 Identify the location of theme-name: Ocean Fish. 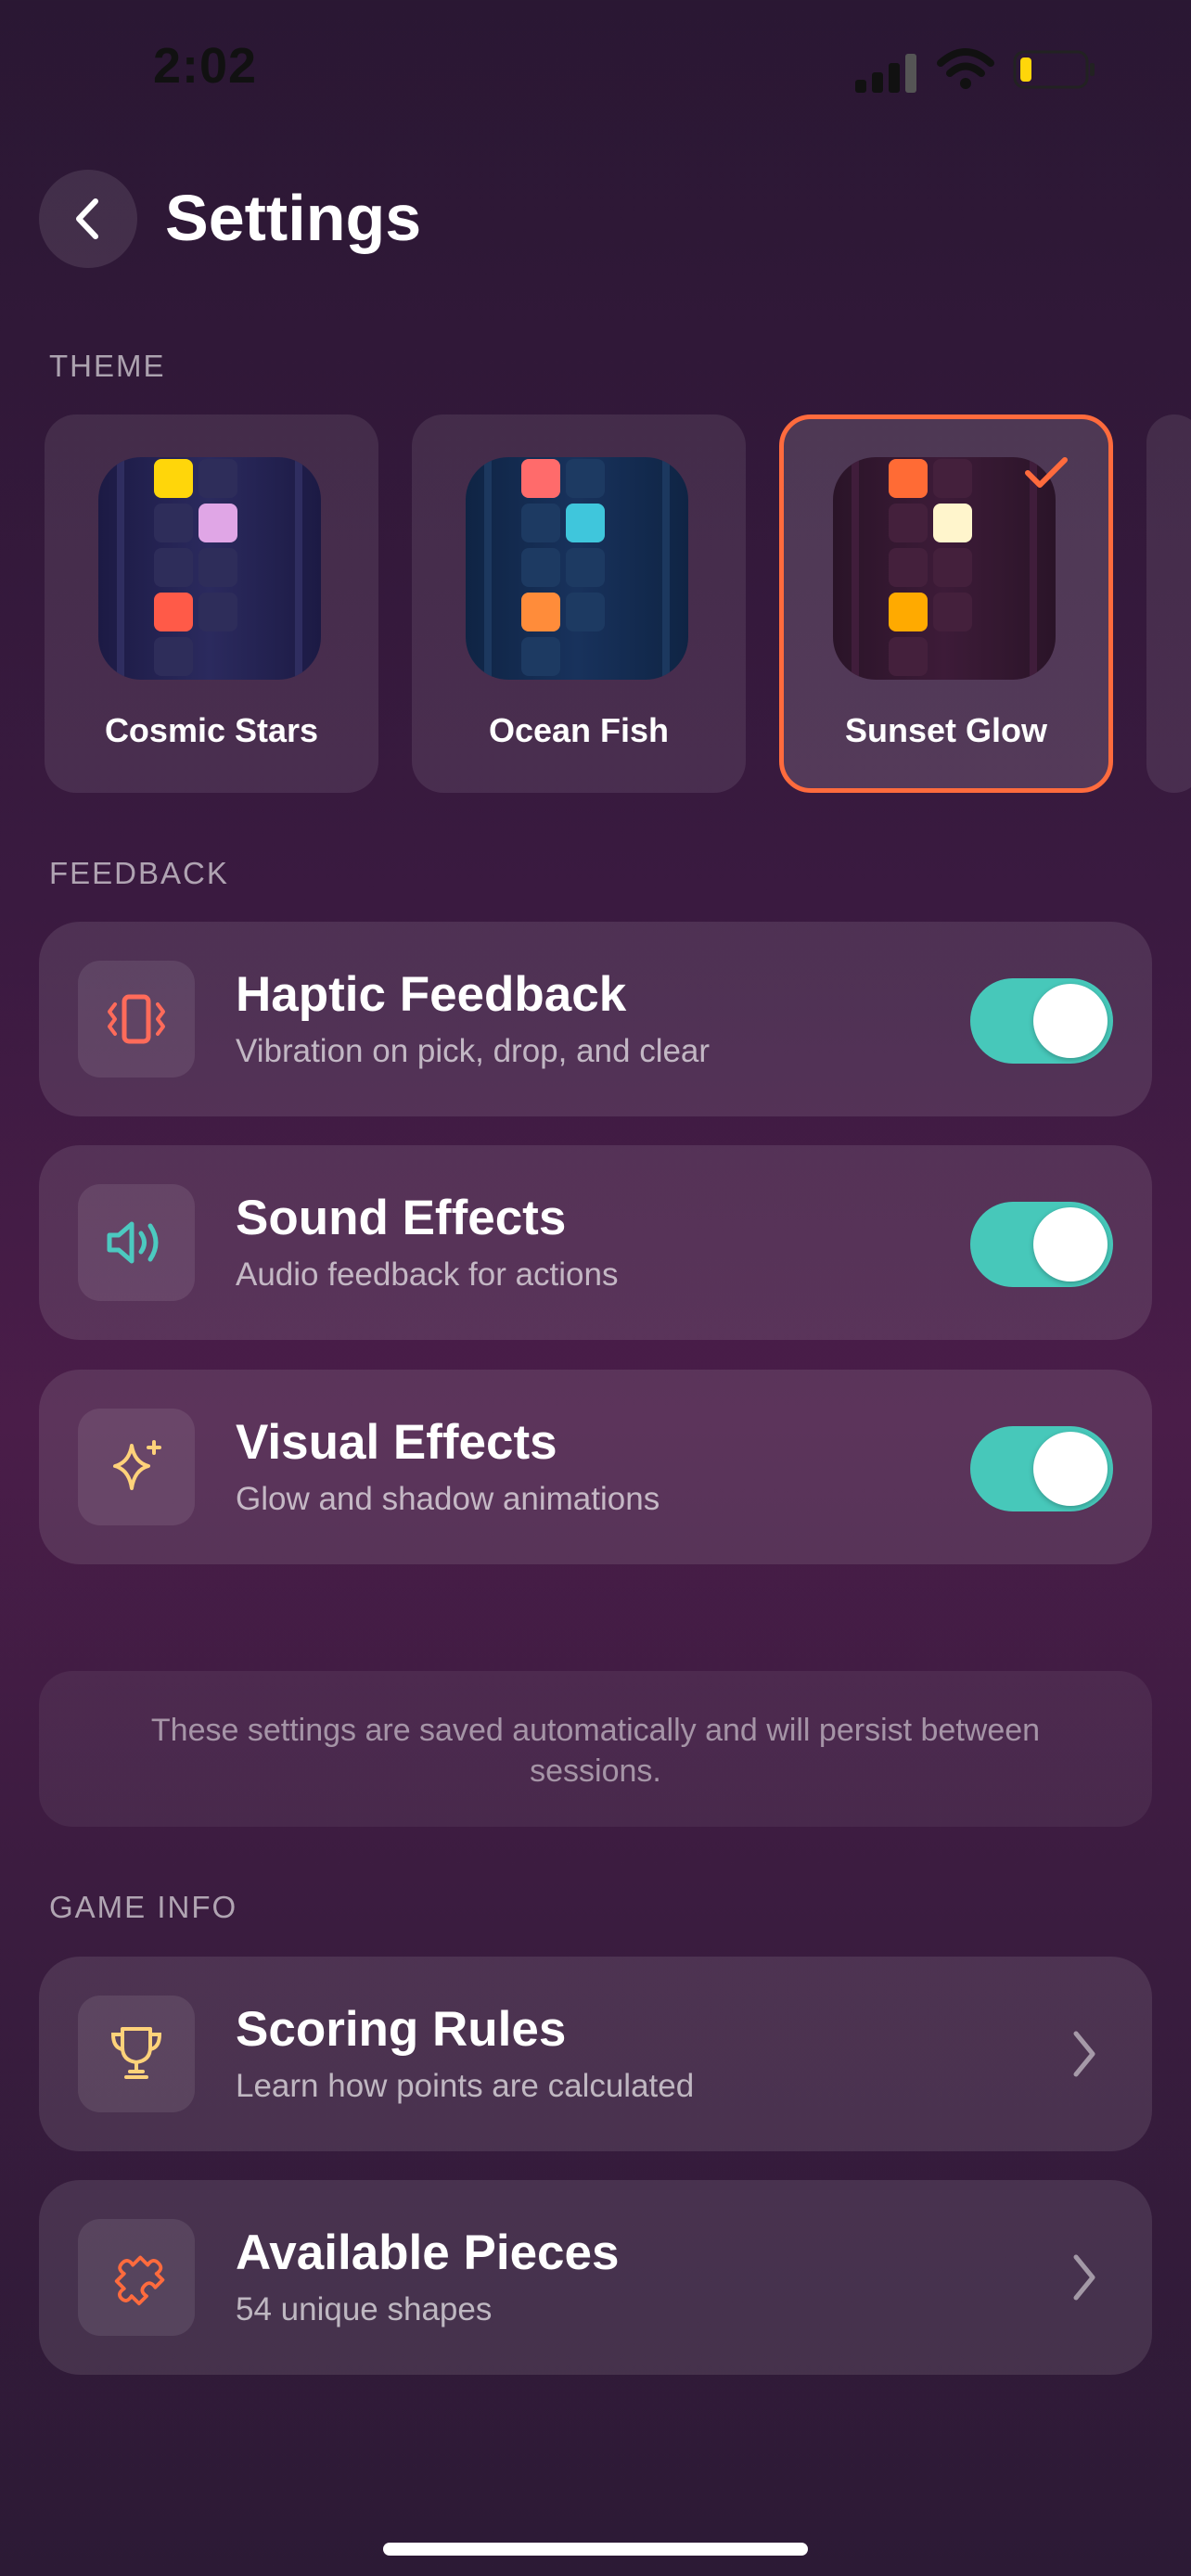
(579, 730).